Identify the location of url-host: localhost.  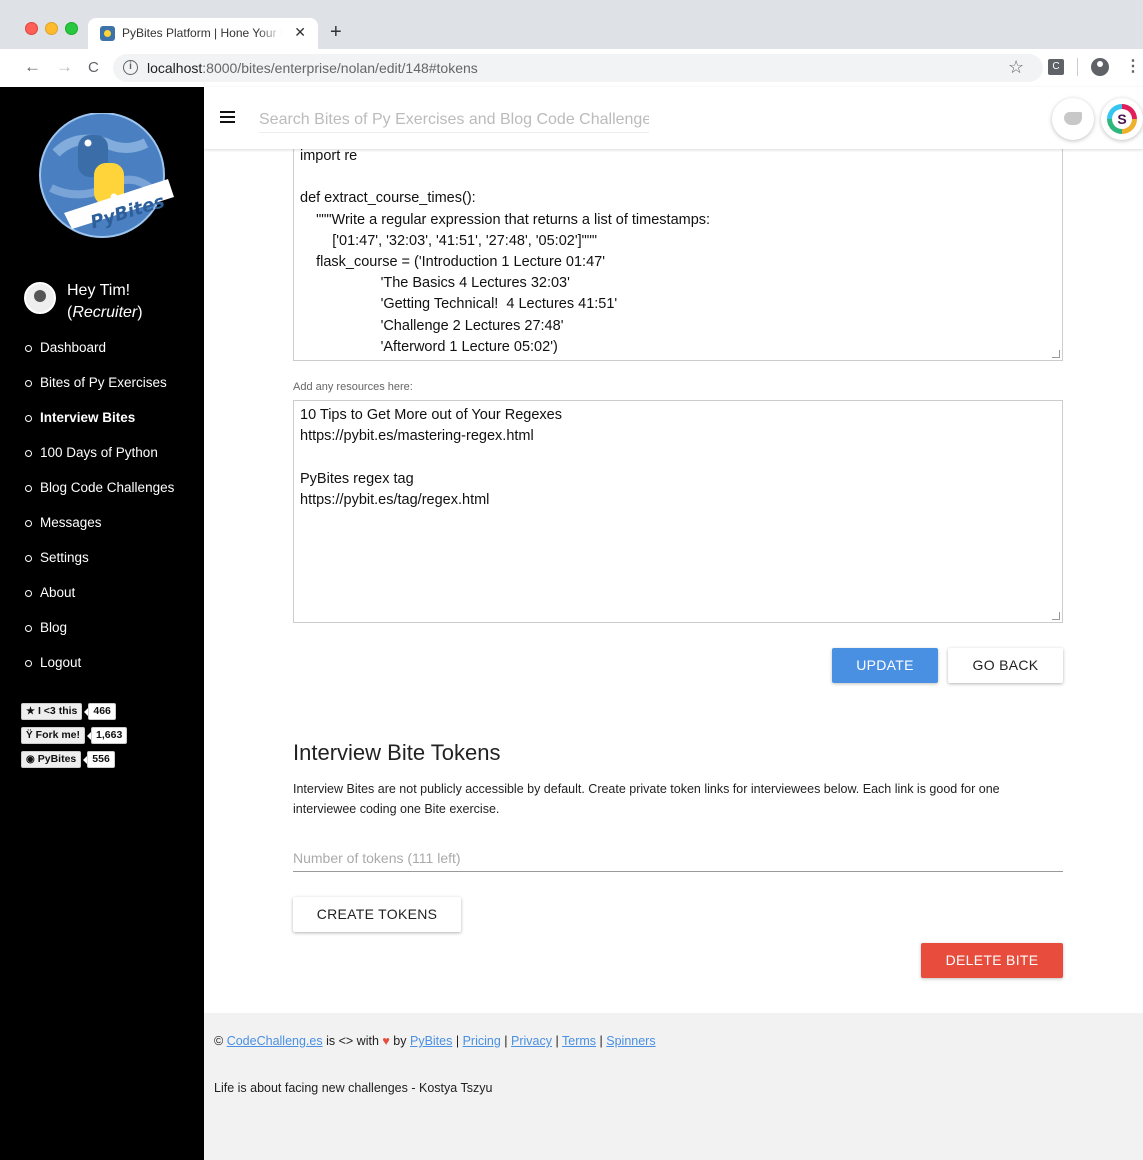
(175, 68).